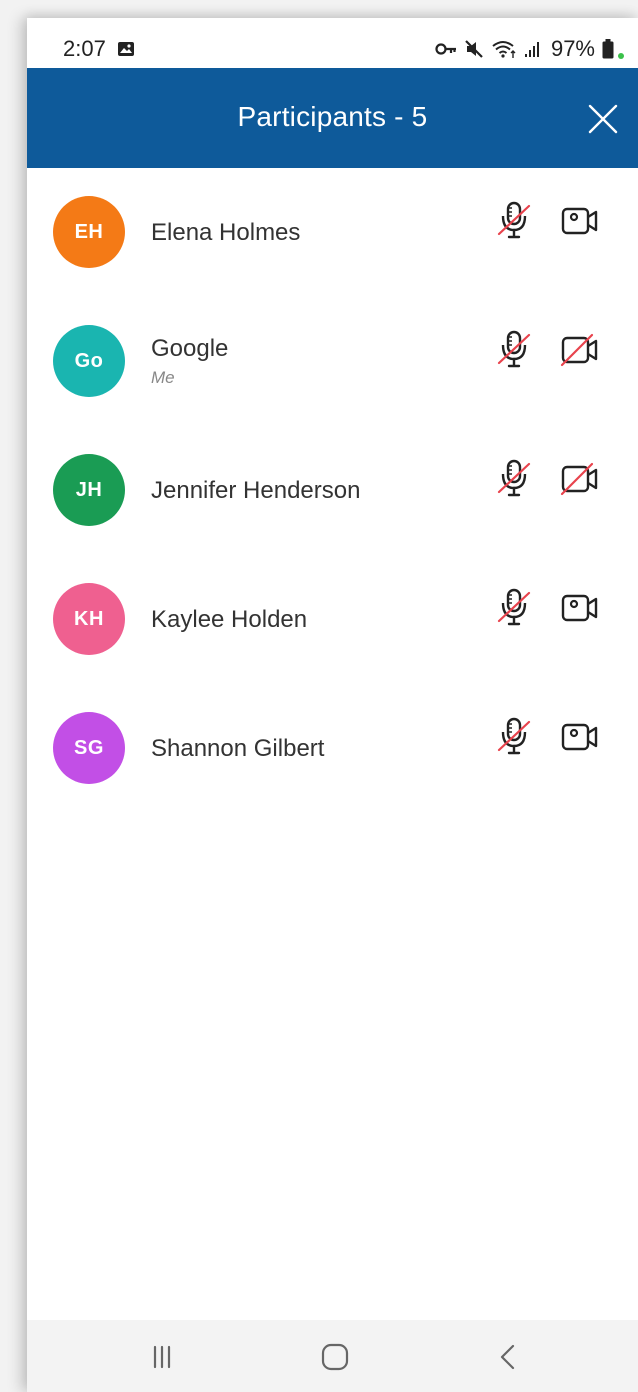 The width and height of the screenshot is (638, 1392). What do you see at coordinates (504, 49) in the screenshot?
I see `wifi-icon` at bounding box center [504, 49].